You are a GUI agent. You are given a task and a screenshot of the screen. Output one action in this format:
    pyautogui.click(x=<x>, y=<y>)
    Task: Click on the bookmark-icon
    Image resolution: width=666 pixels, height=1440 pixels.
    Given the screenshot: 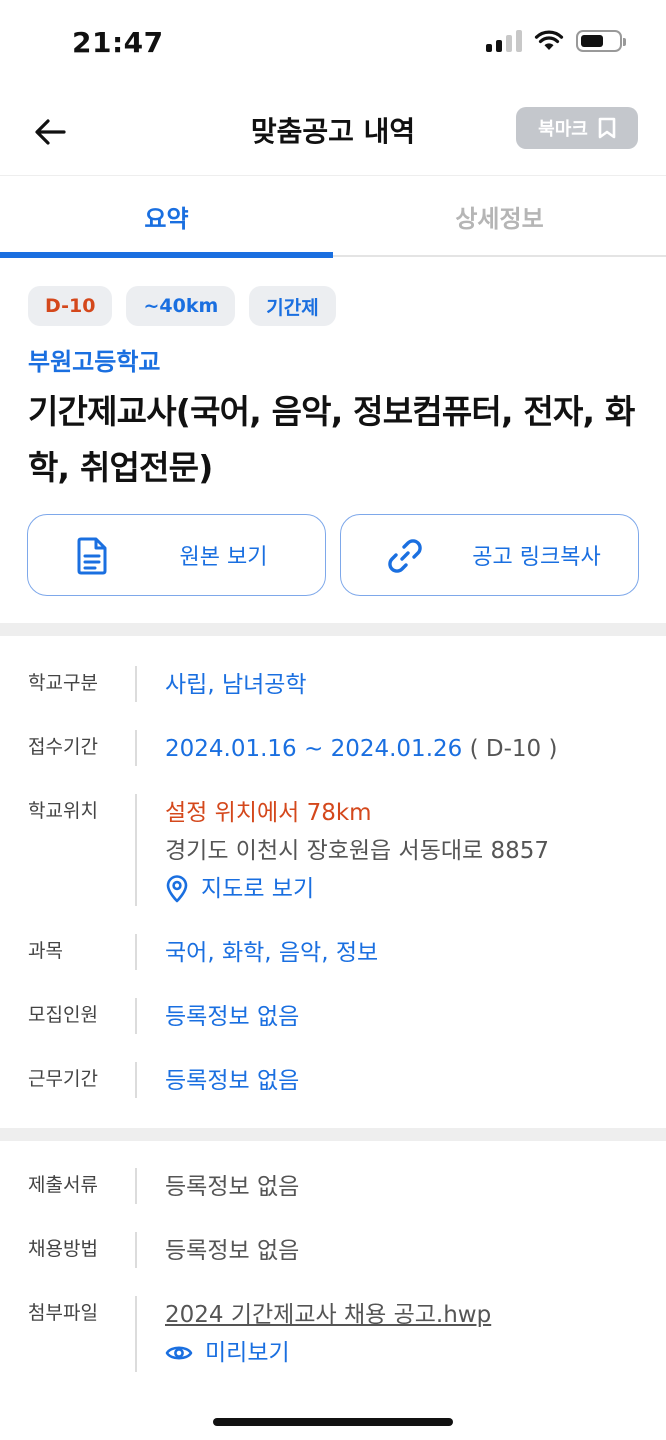 What is the action you would take?
    pyautogui.click(x=607, y=128)
    